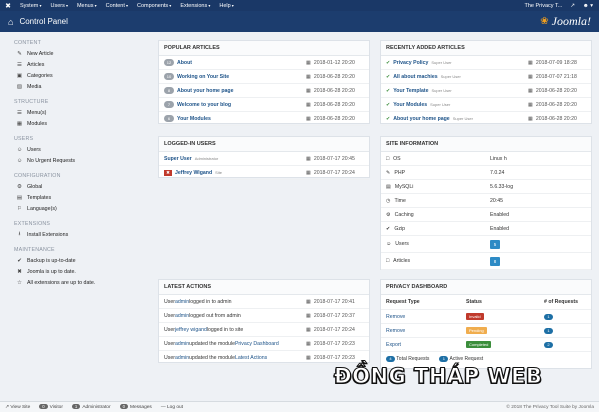 This screenshot has width=599, height=412. What do you see at coordinates (75, 234) in the screenshot?
I see `sidebar-item: ⭳ Install Extensions` at bounding box center [75, 234].